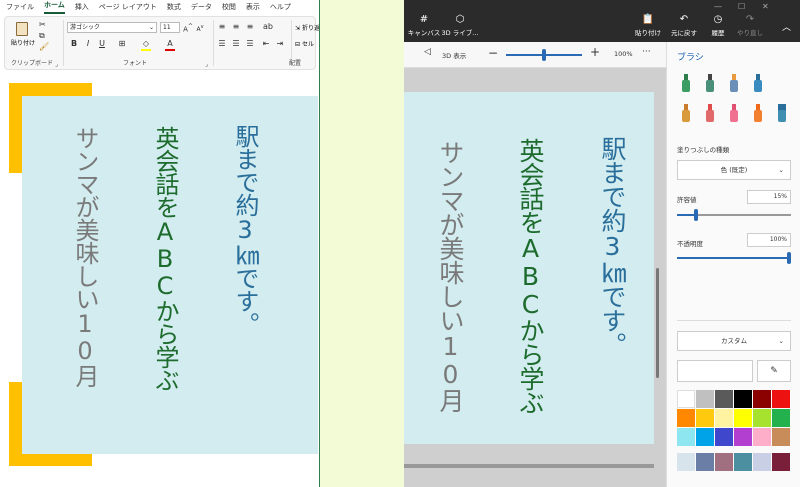 Image resolution: width=800 pixels, height=487 pixels. What do you see at coordinates (268, 27) in the screenshot?
I see `orientation-icon: ab` at bounding box center [268, 27].